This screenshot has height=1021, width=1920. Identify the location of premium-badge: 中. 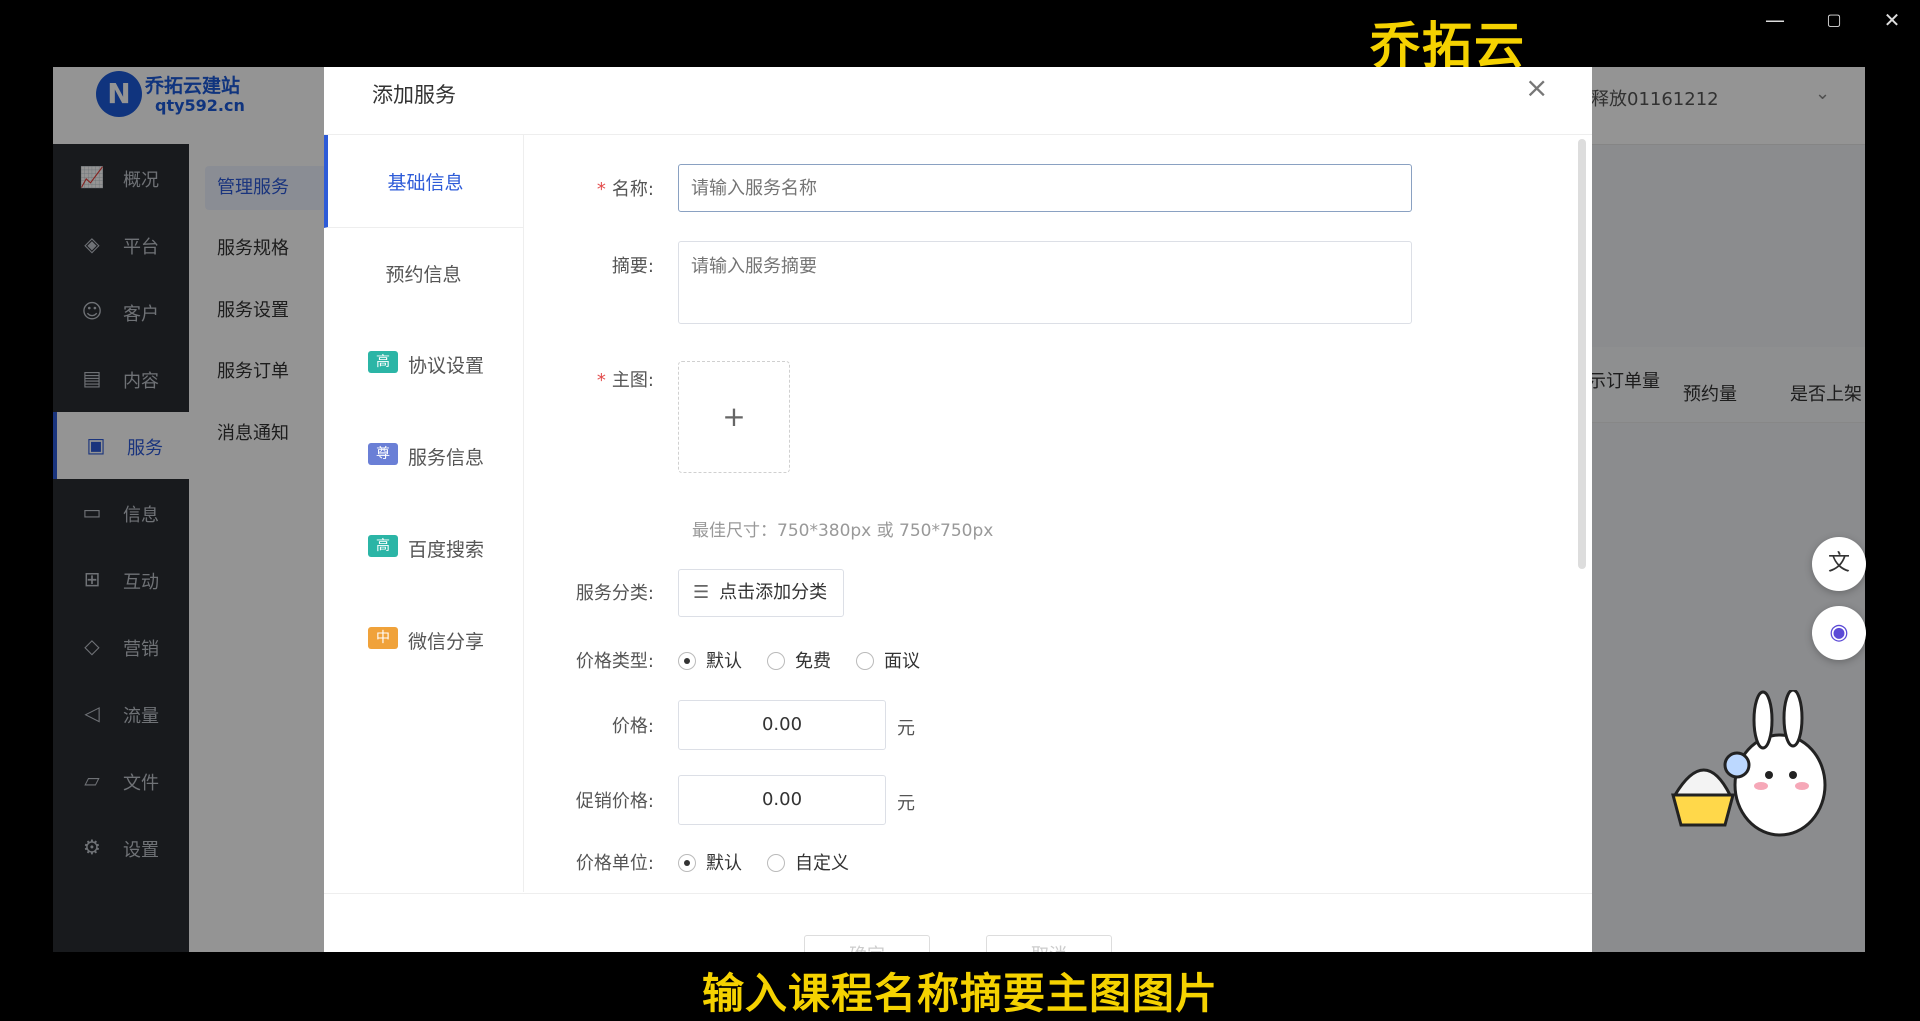
(383, 638).